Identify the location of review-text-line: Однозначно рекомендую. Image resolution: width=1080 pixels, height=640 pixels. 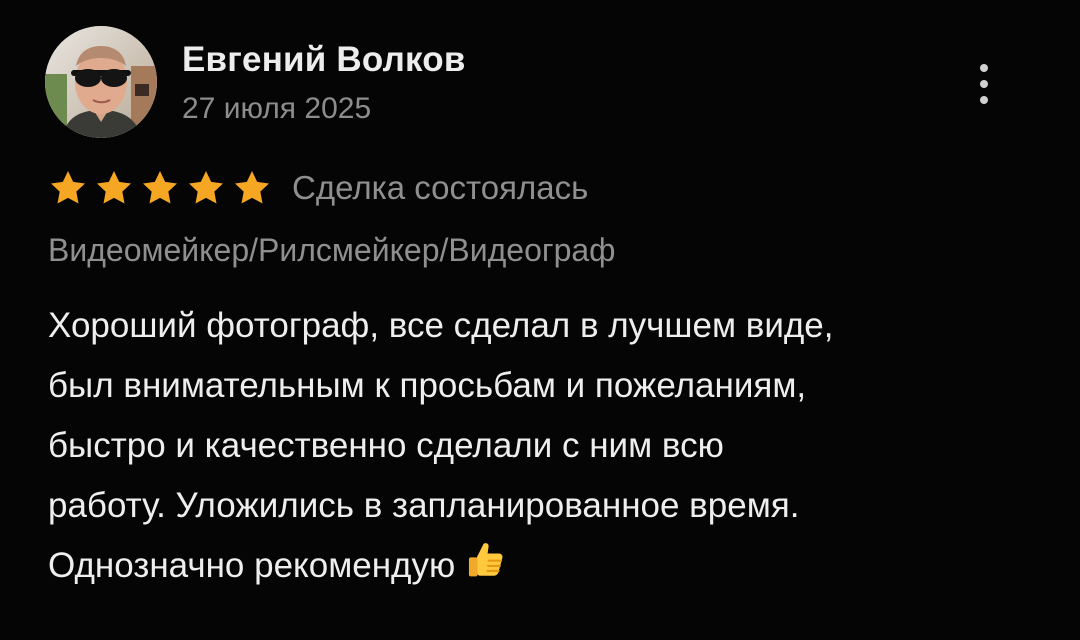
(252, 565).